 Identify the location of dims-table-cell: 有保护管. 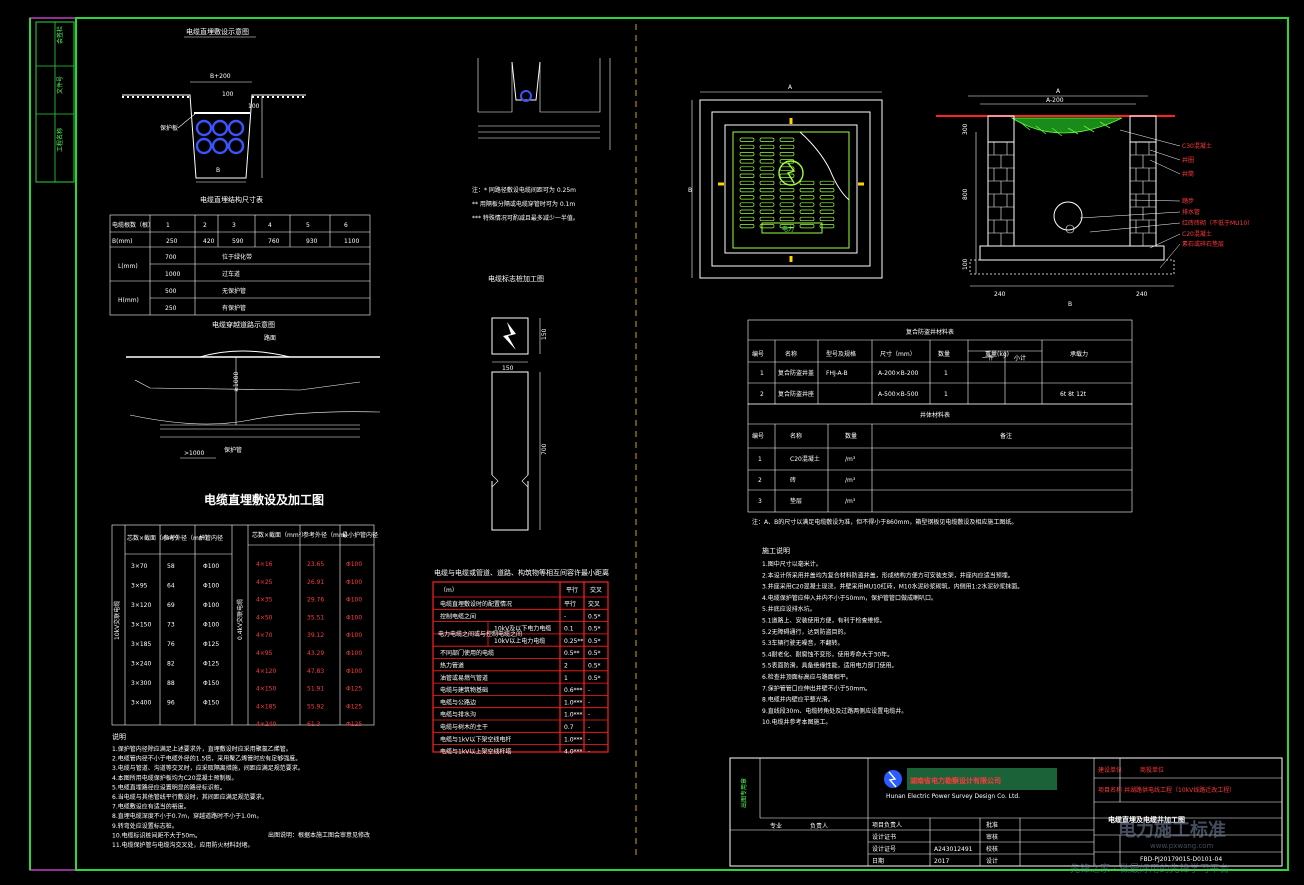
(234, 308).